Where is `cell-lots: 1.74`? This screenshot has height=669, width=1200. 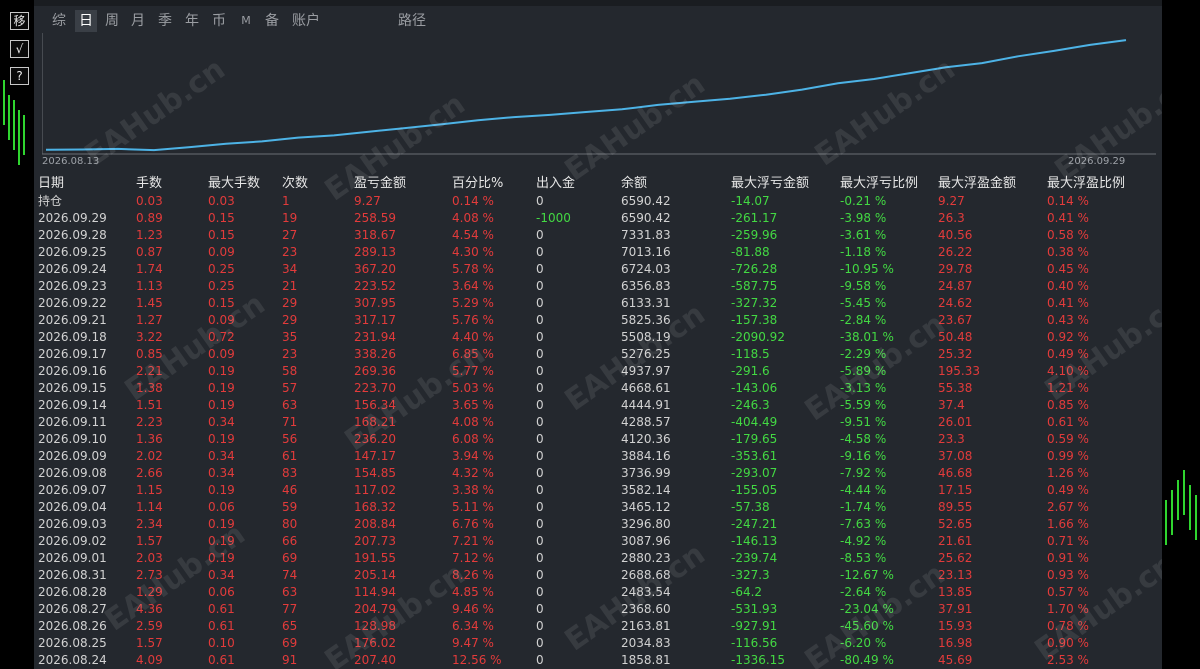 cell-lots: 1.74 is located at coordinates (149, 269).